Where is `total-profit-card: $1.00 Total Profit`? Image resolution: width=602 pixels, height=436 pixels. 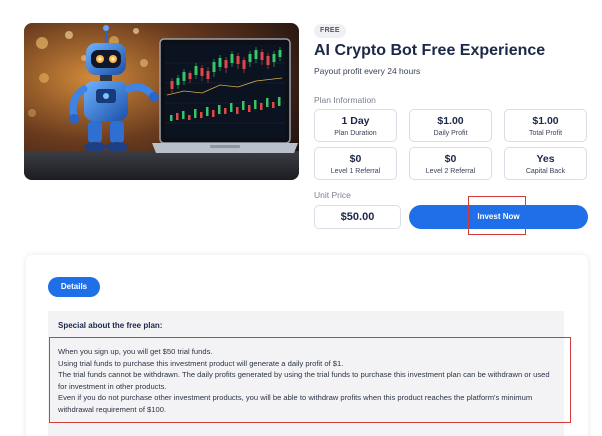
total-profit-card: $1.00 Total Profit is located at coordinates (545, 125).